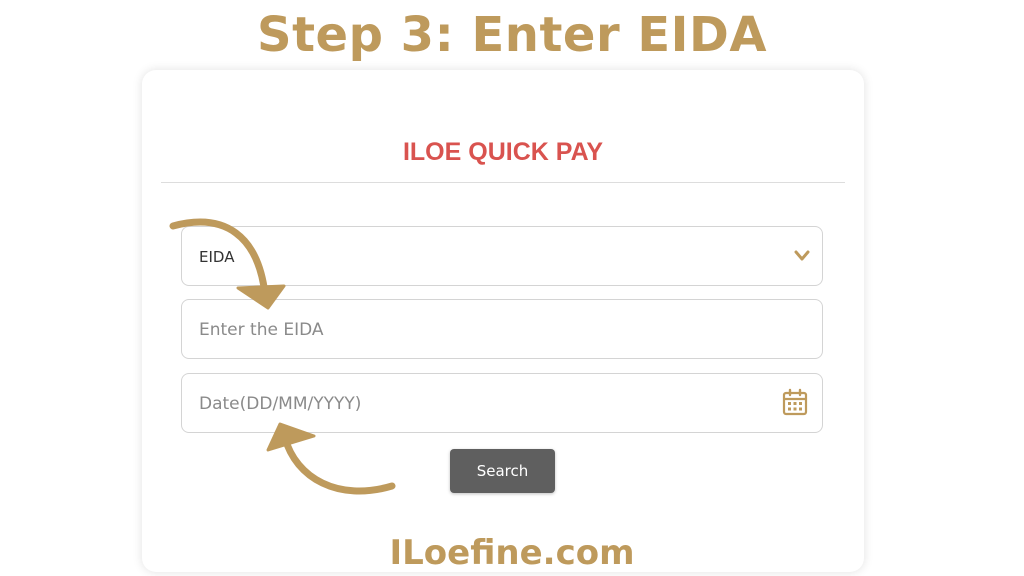 The image size is (1024, 576). What do you see at coordinates (795, 402) in the screenshot?
I see `calendar-icon` at bounding box center [795, 402].